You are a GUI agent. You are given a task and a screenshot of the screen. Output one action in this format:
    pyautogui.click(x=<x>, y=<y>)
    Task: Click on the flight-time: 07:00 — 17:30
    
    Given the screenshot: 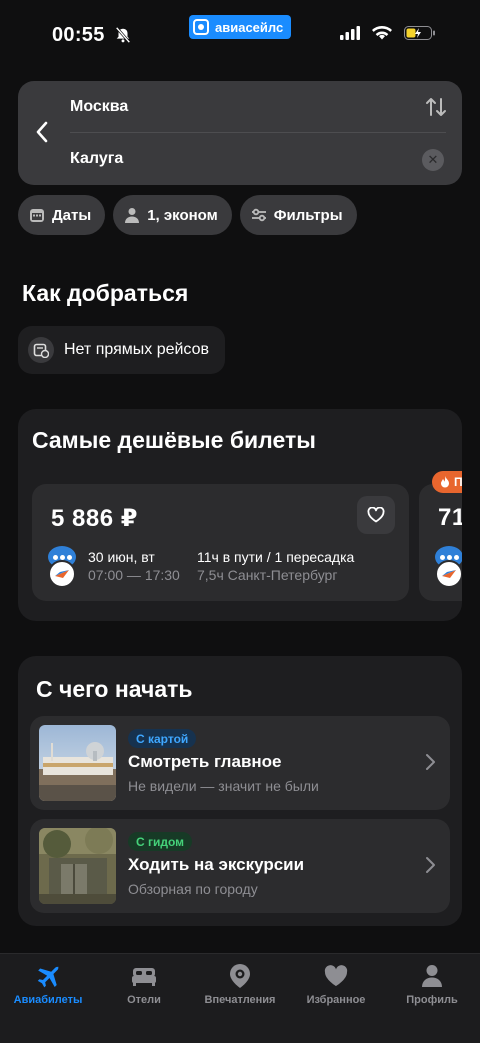 What is the action you would take?
    pyautogui.click(x=134, y=575)
    